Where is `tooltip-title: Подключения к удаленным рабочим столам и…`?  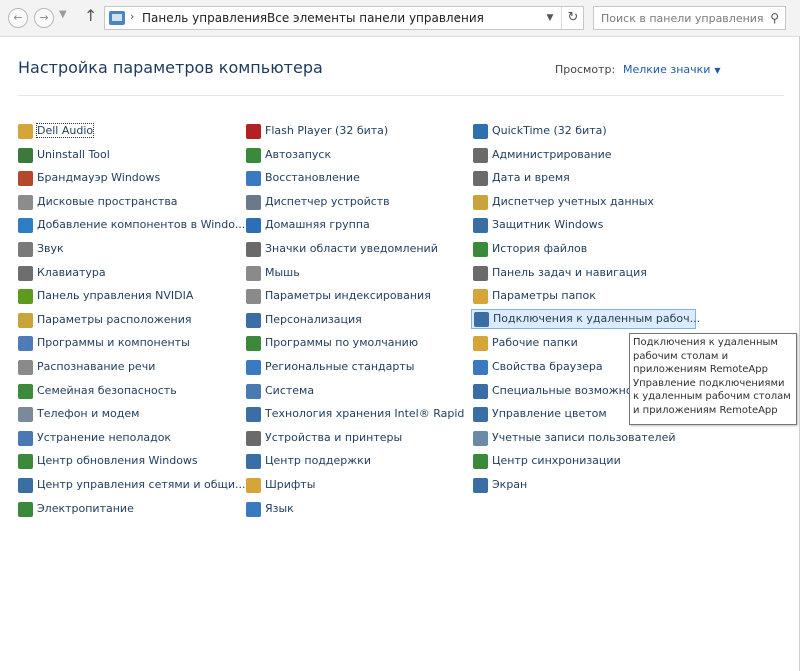 tooltip-title: Подключения к удаленным рабочим столам и… is located at coordinates (705, 356).